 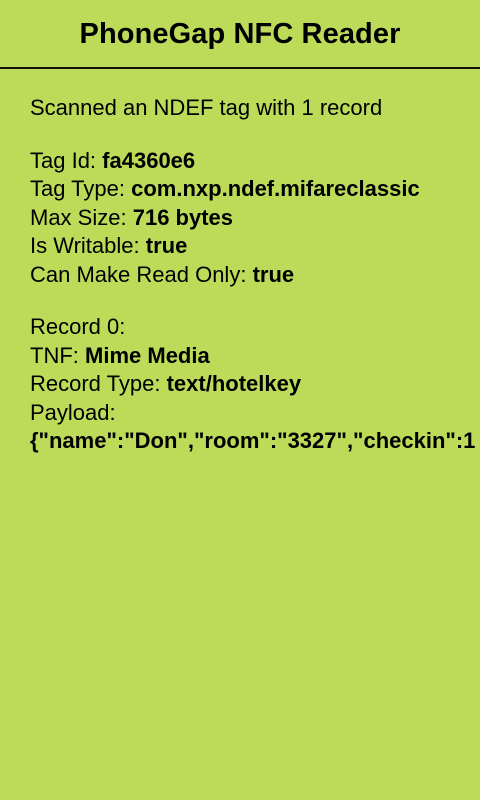 I want to click on tag-type-label: Tag Type:, so click(x=77, y=188).